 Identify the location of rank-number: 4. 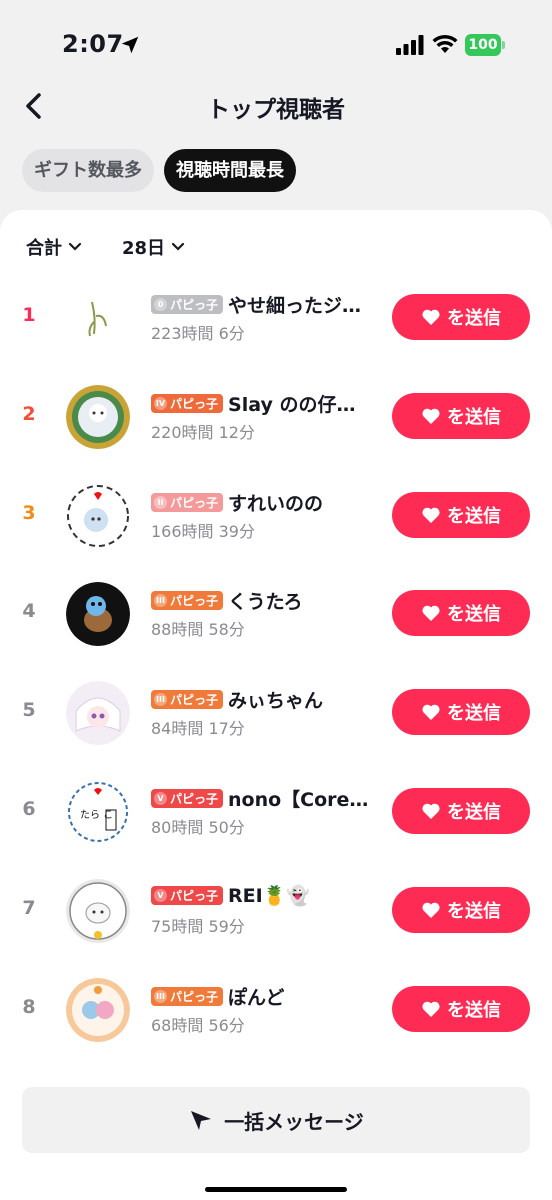
(29, 611).